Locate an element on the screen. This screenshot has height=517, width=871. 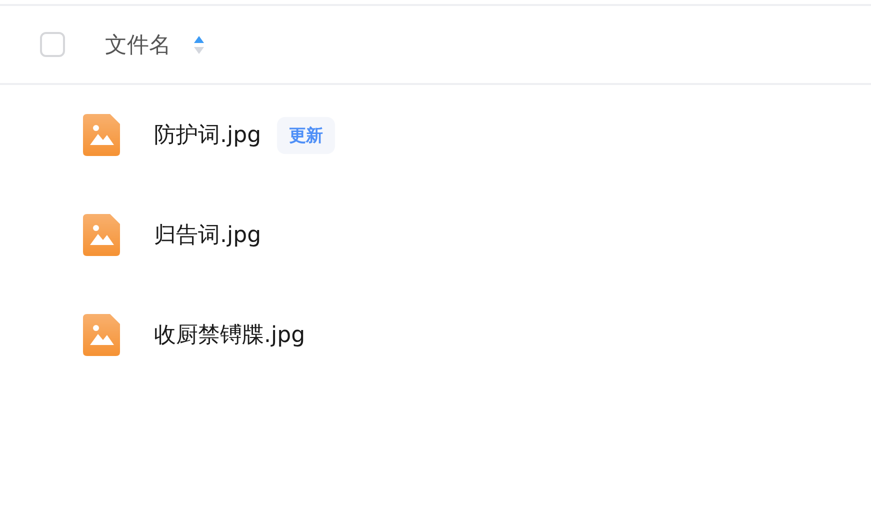
file-name: 收厨禁镈牒.jpg is located at coordinates (230, 335).